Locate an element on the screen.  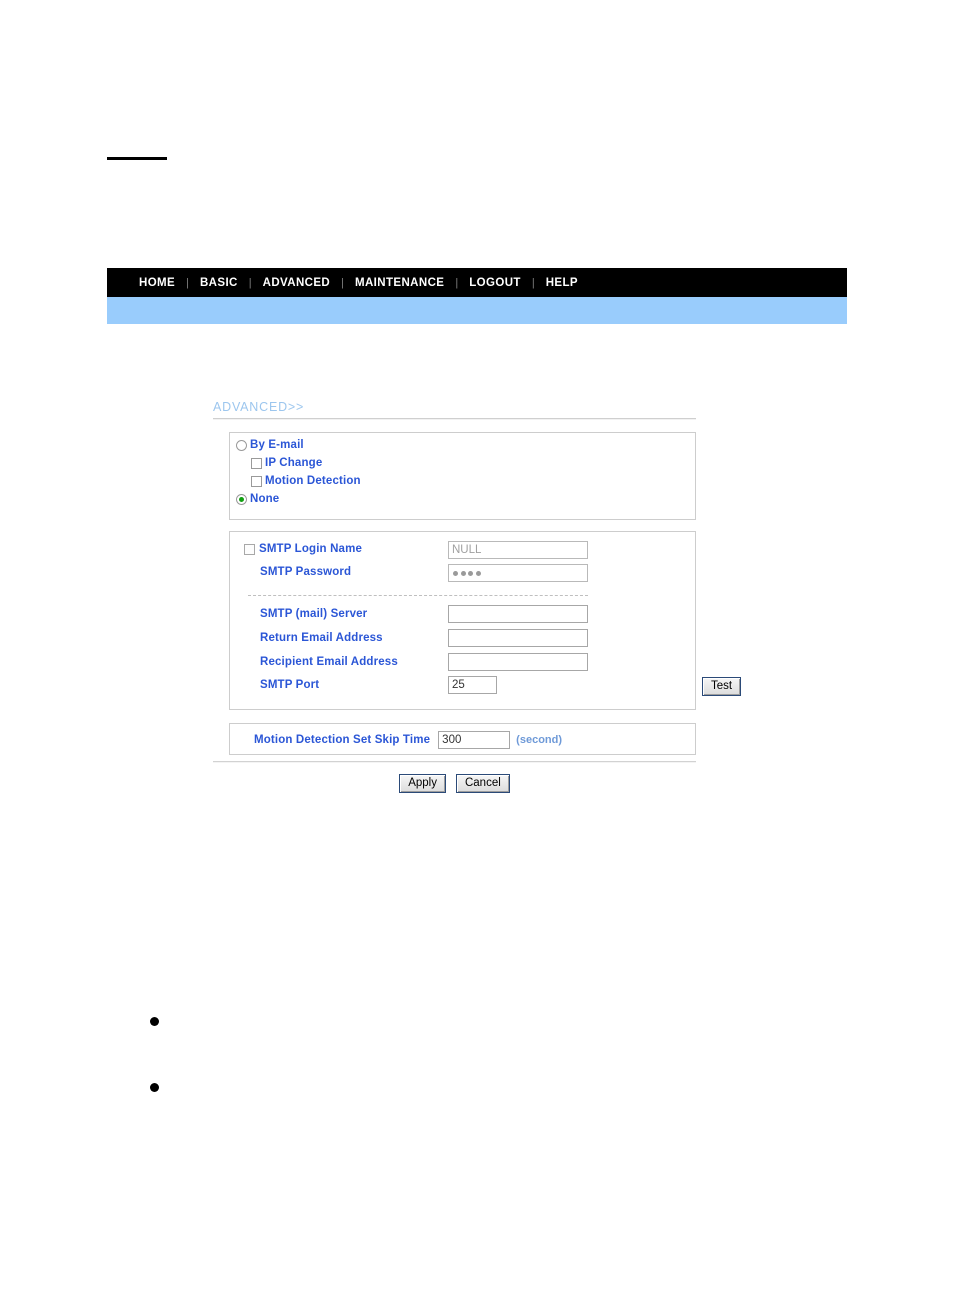
form-actions: Apply Cancel is located at coordinates (454, 783).